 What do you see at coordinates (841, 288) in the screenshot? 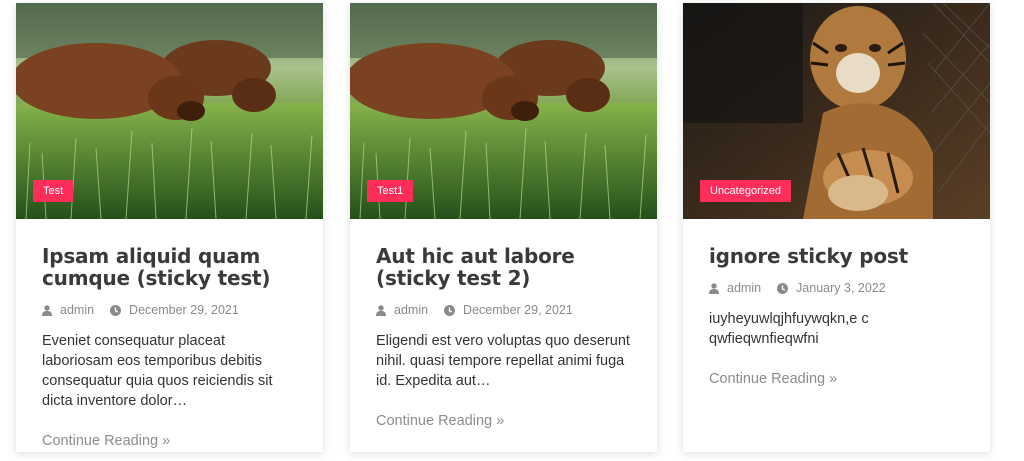
I see `date-text: January 3, 2022` at bounding box center [841, 288].